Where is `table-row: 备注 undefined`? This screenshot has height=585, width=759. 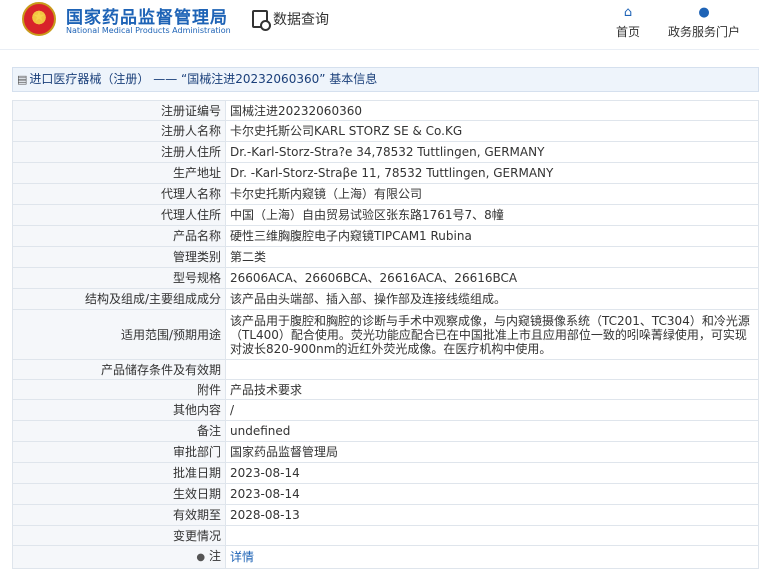 table-row: 备注 undefined is located at coordinates (385, 431).